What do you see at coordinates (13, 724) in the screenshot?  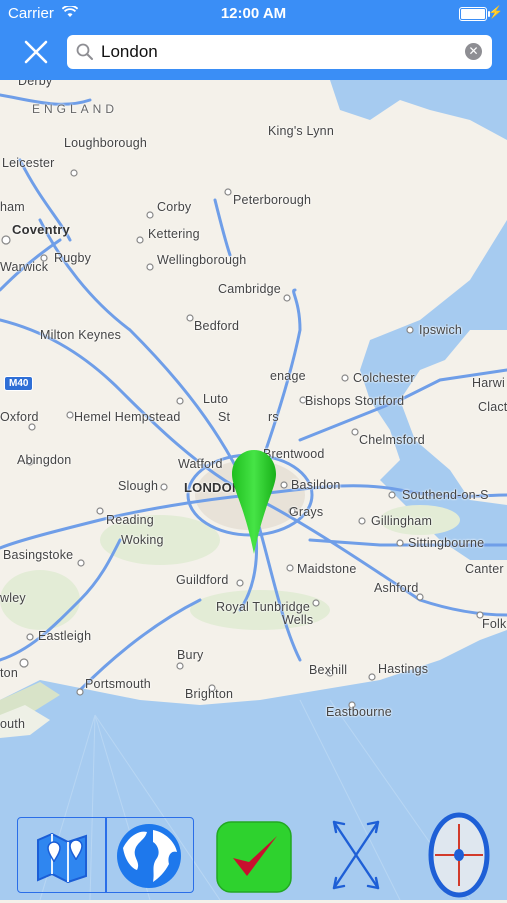 I see `place-label: outh` at bounding box center [13, 724].